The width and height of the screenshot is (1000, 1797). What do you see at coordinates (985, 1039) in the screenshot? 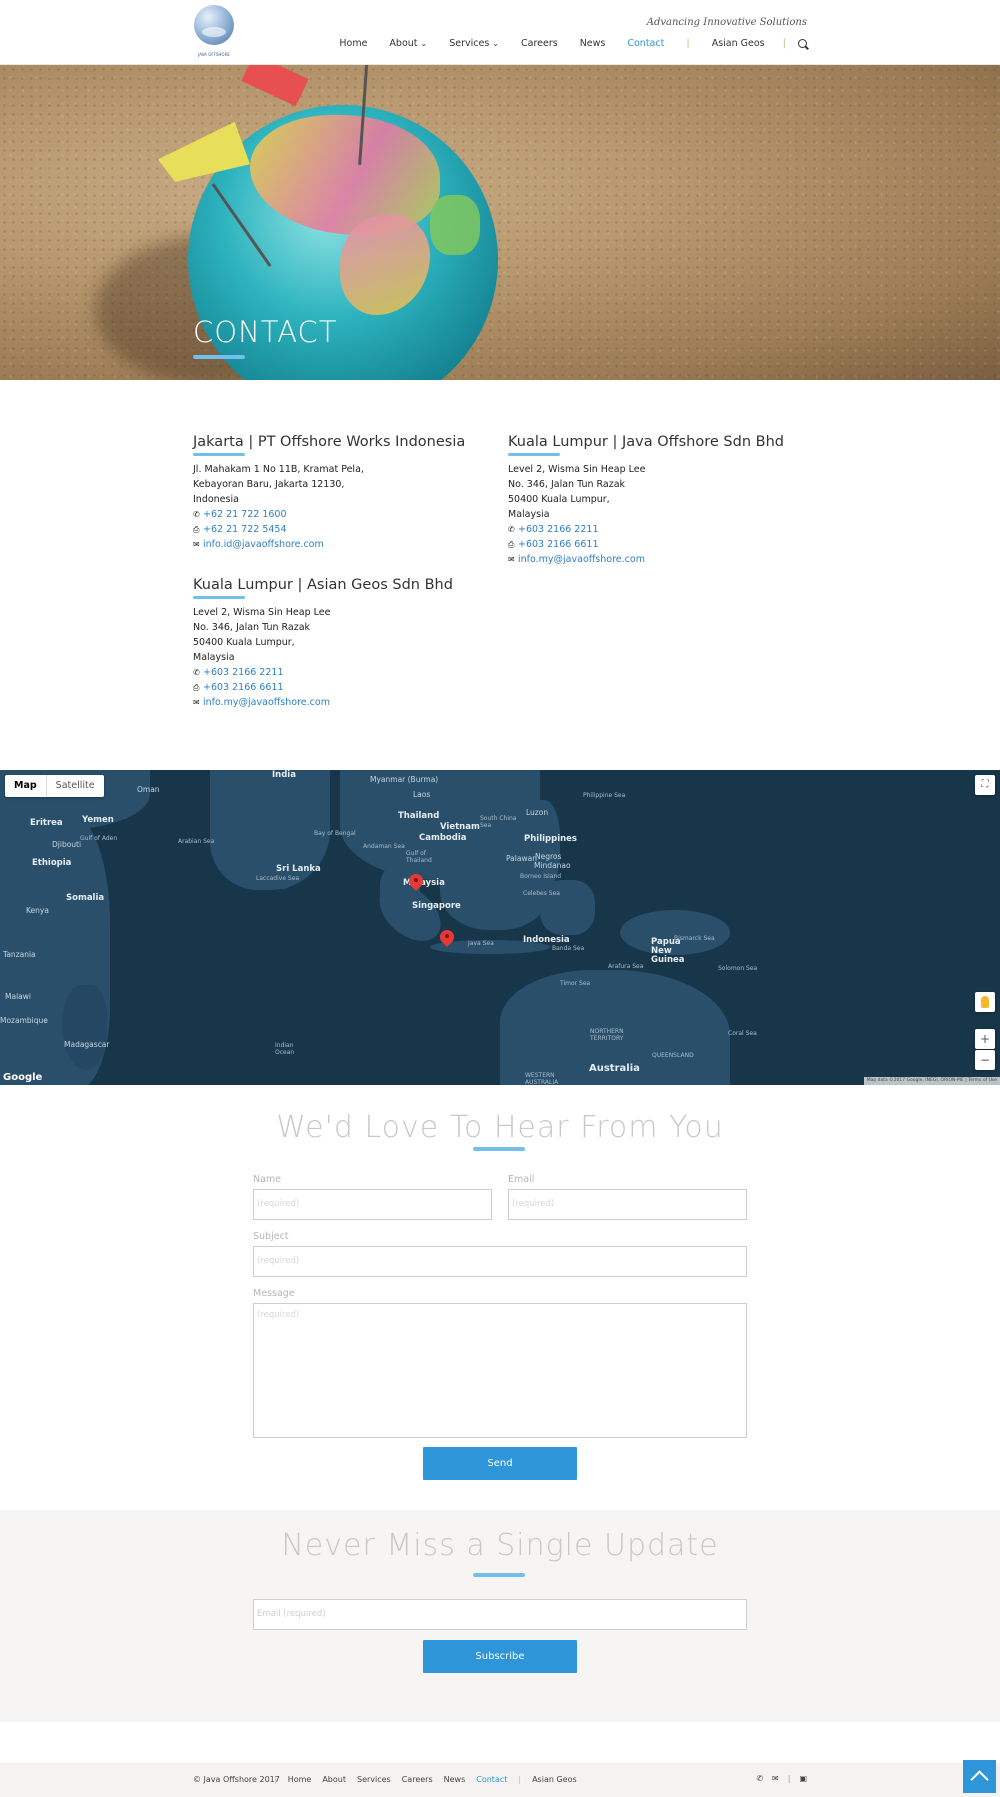
I see `zoom-in-button: +` at bounding box center [985, 1039].